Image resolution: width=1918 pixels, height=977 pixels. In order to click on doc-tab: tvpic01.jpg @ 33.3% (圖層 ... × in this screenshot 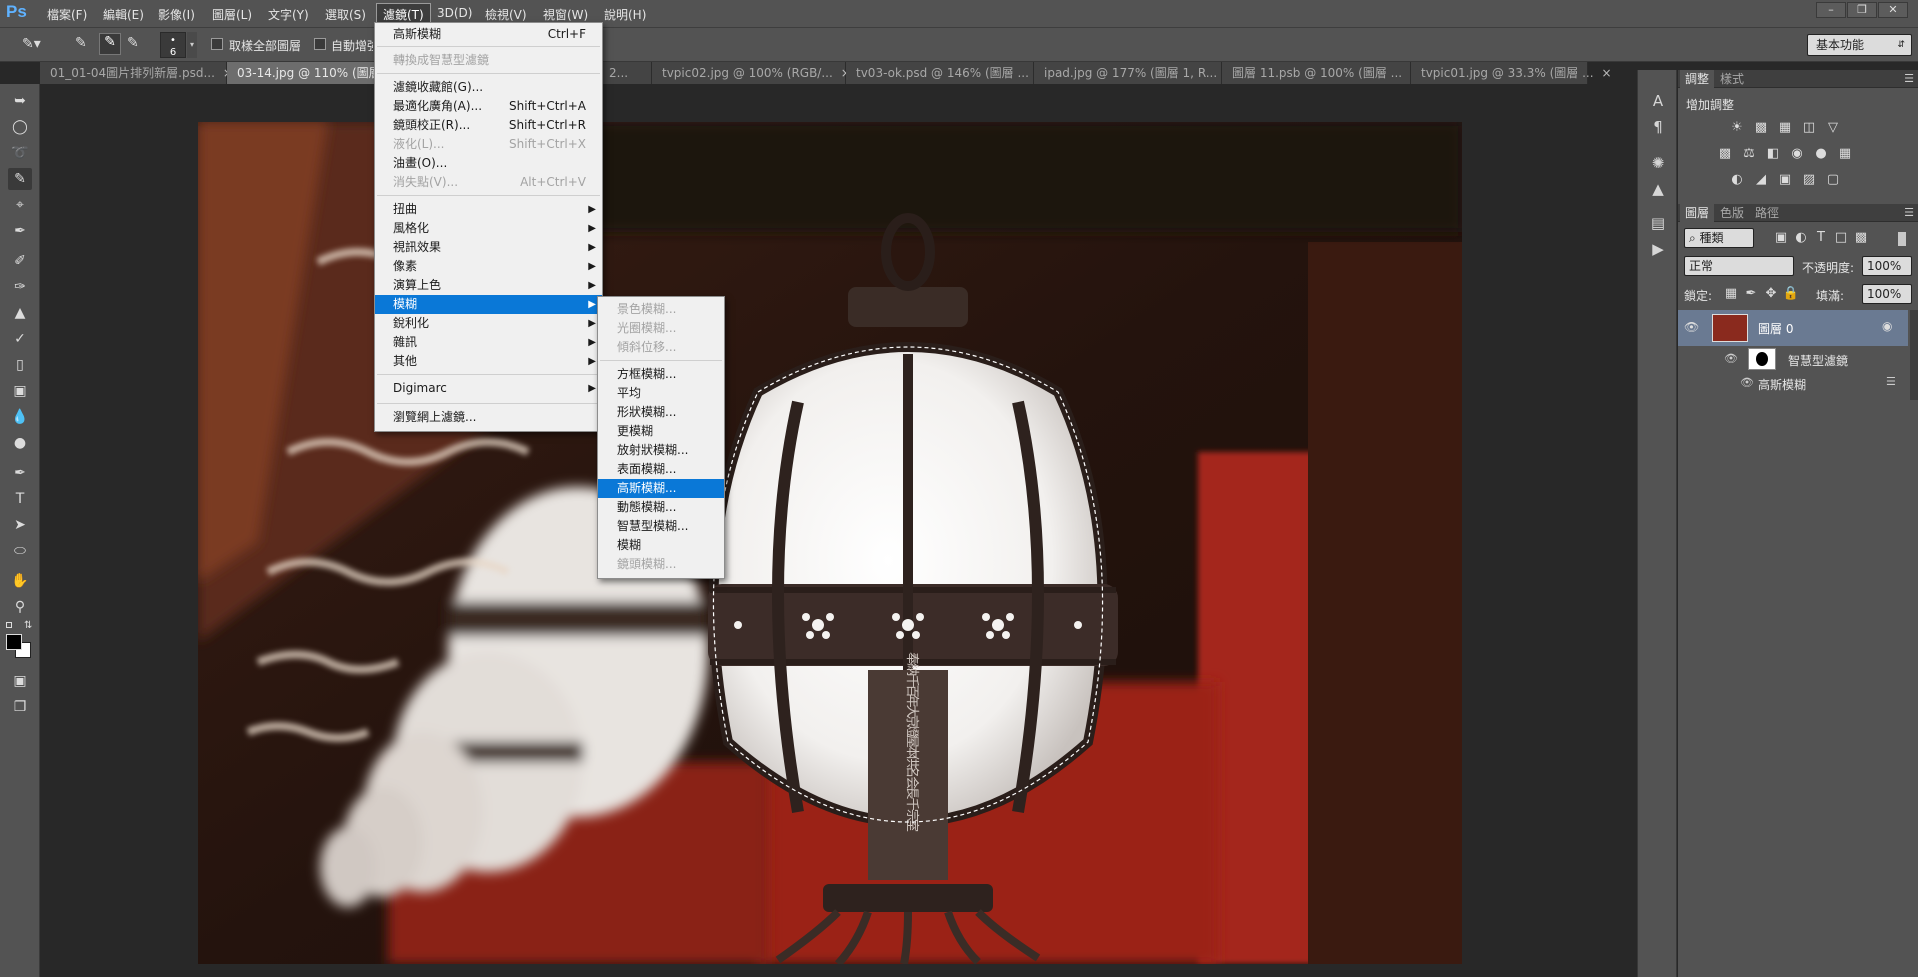, I will do `click(1511, 73)`.